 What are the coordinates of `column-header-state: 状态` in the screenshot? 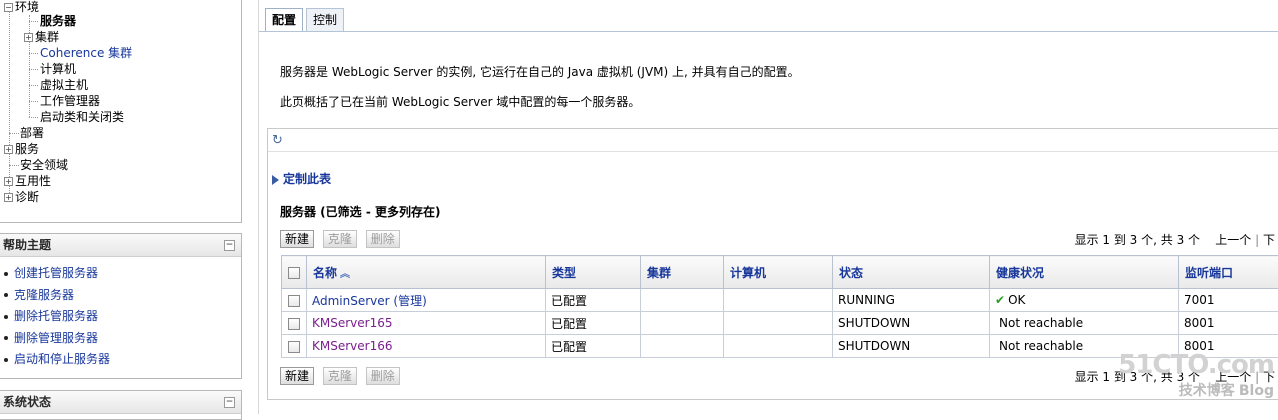 It's located at (911, 272).